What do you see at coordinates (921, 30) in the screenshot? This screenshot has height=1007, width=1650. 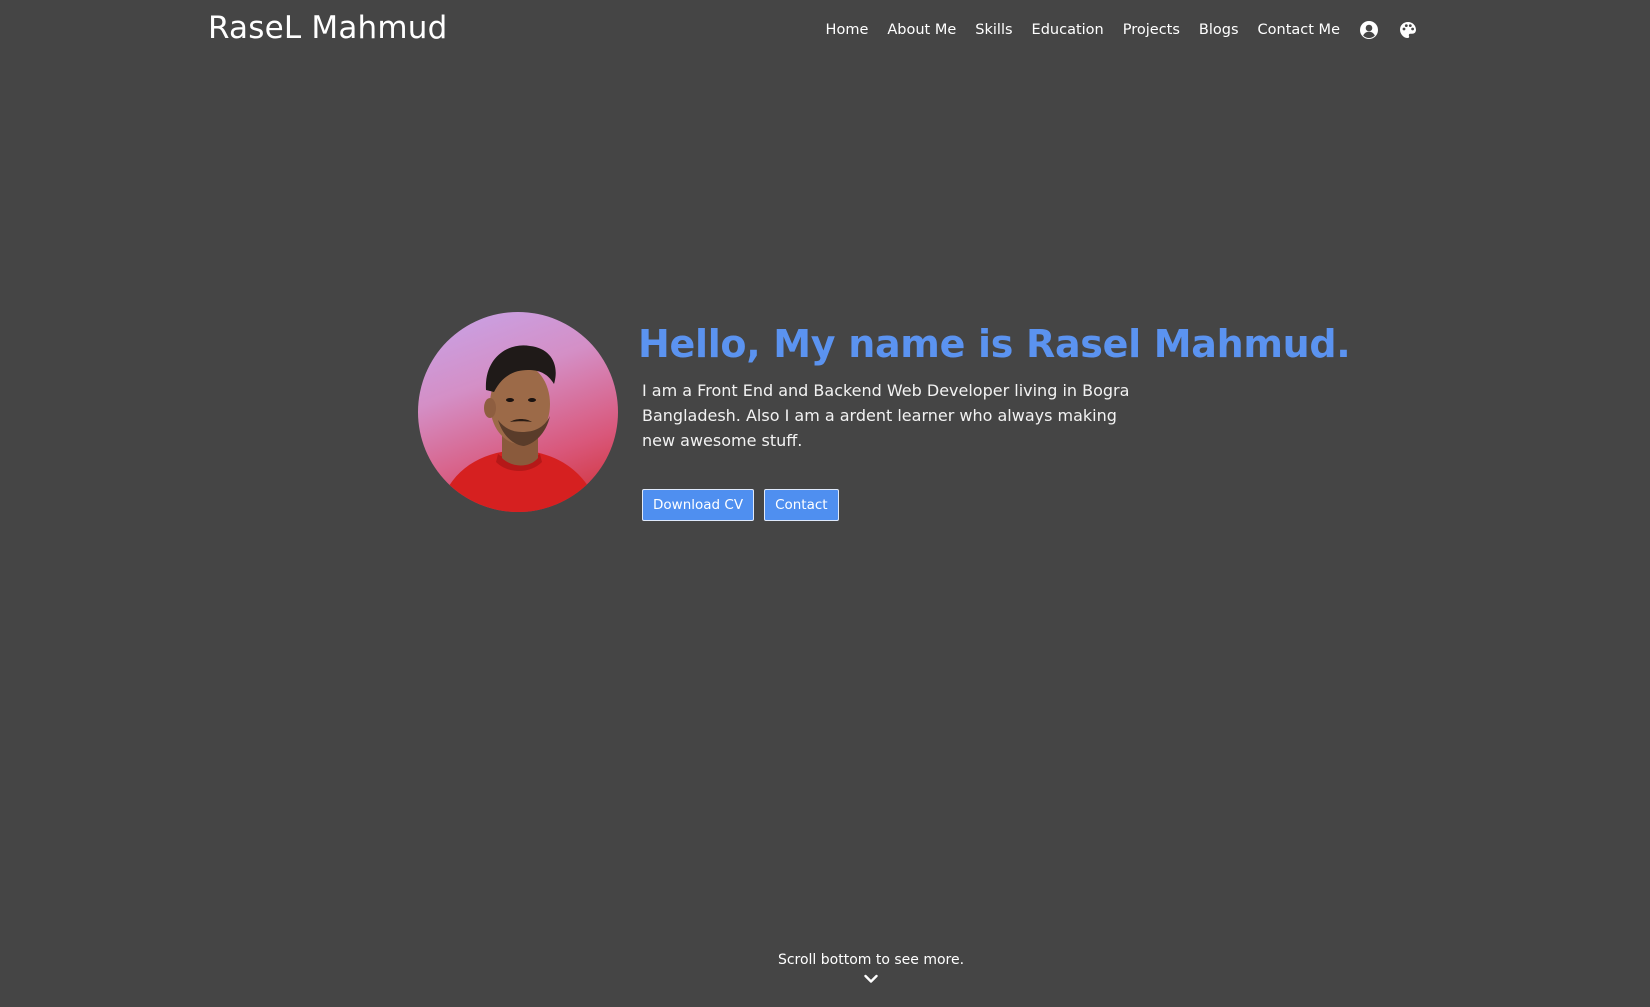 I see `nav-link-about-me: About Me` at bounding box center [921, 30].